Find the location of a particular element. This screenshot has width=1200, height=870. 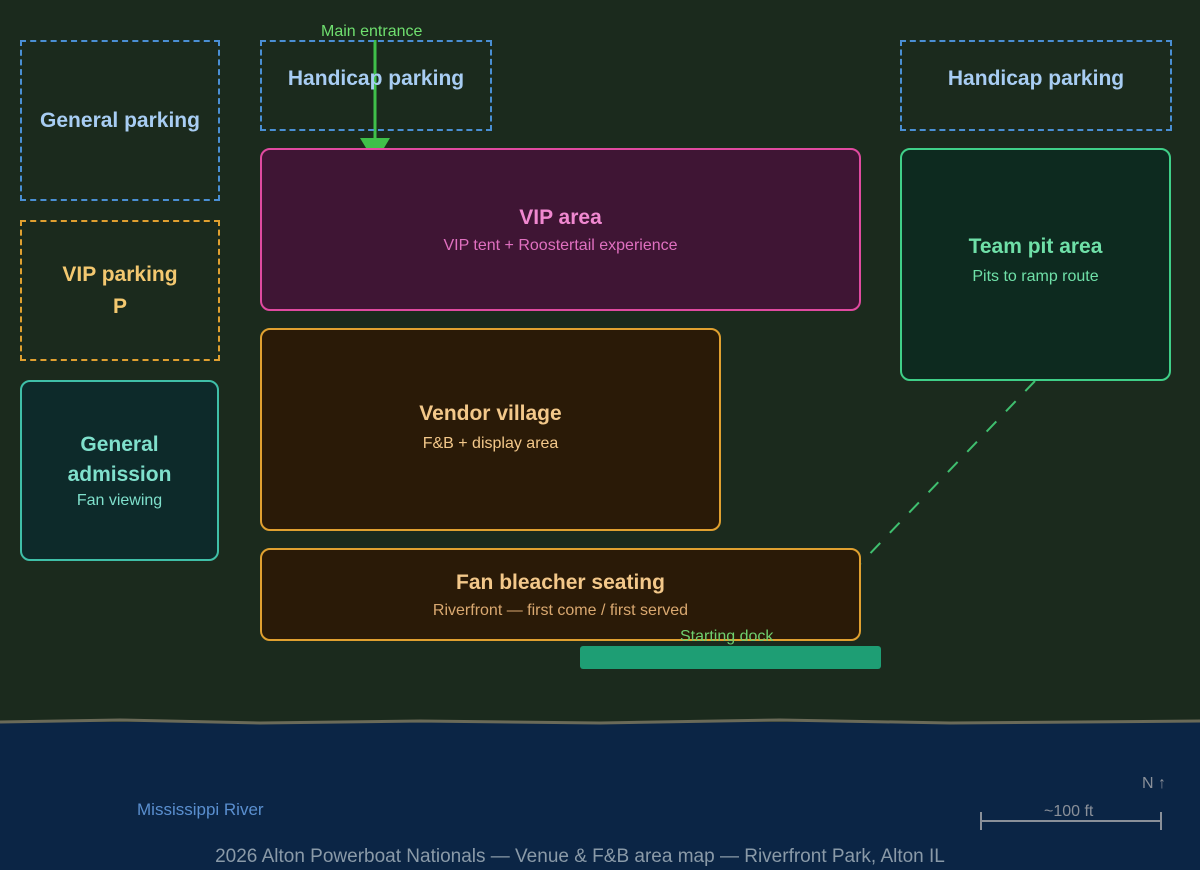

team-pit-area-zone: Team pit area Pits to ramp route is located at coordinates (1035, 264).